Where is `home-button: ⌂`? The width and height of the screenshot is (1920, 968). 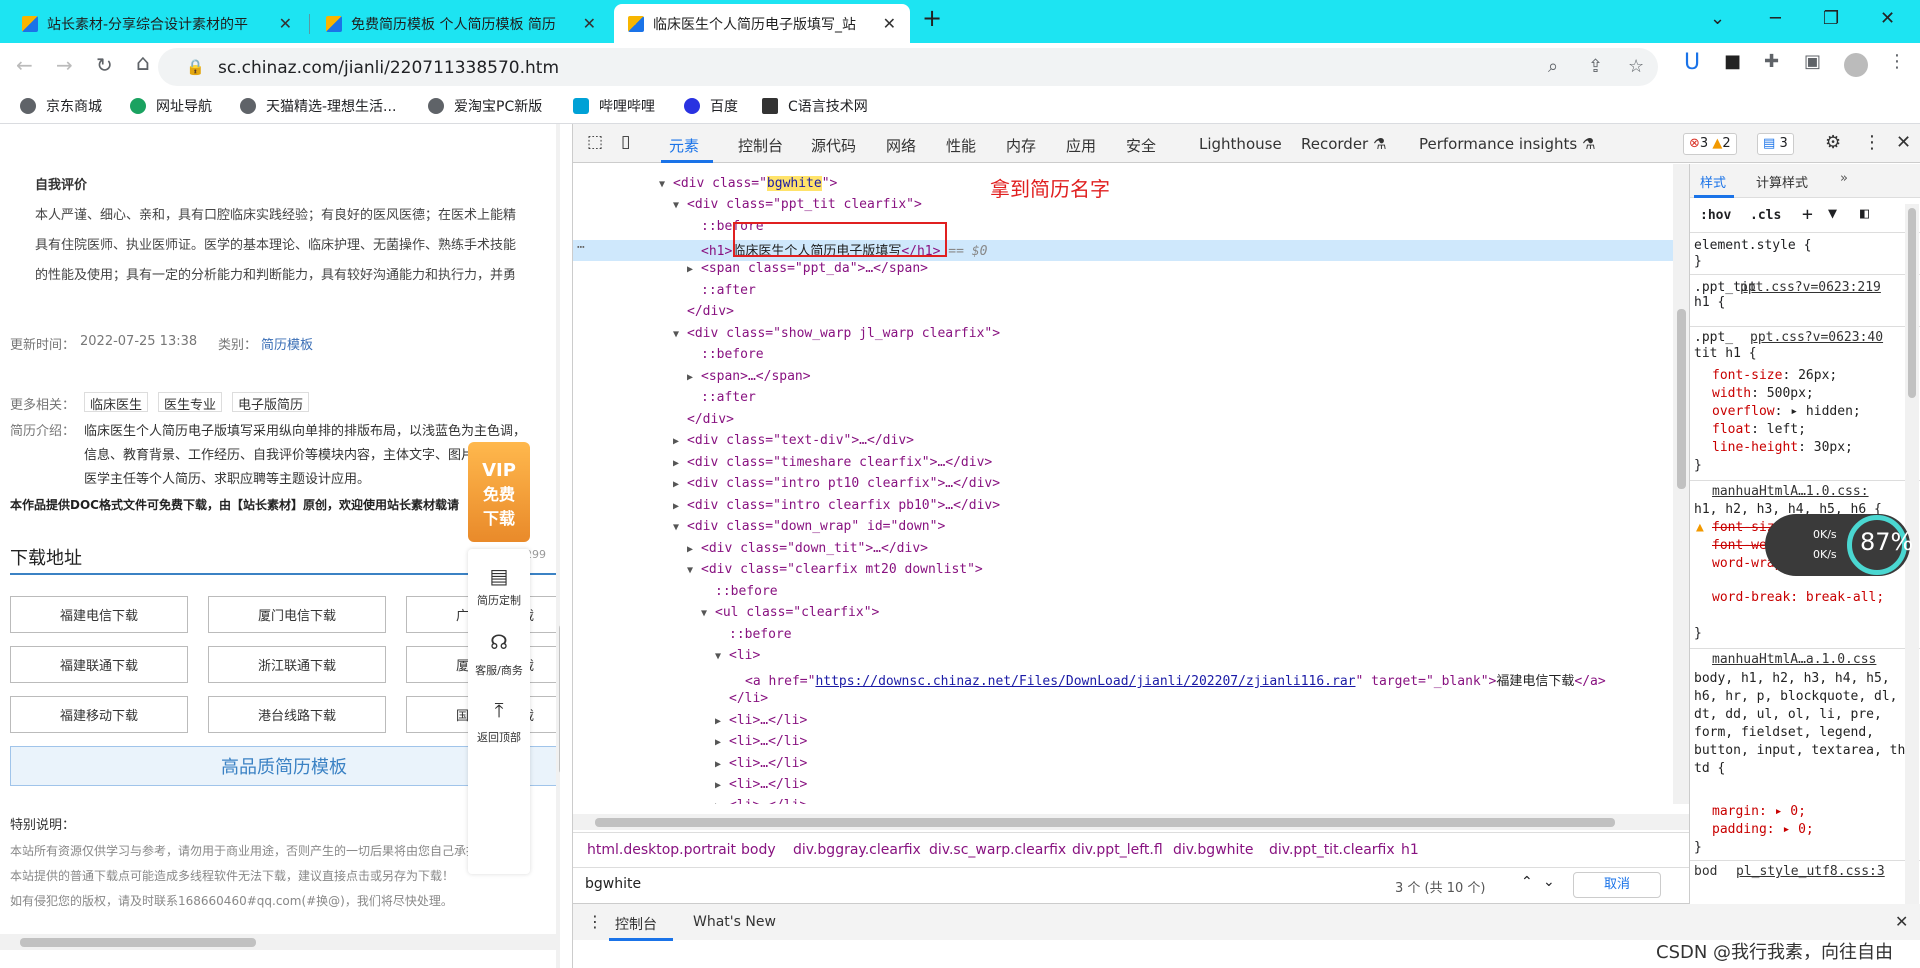 home-button: ⌂ is located at coordinates (143, 63).